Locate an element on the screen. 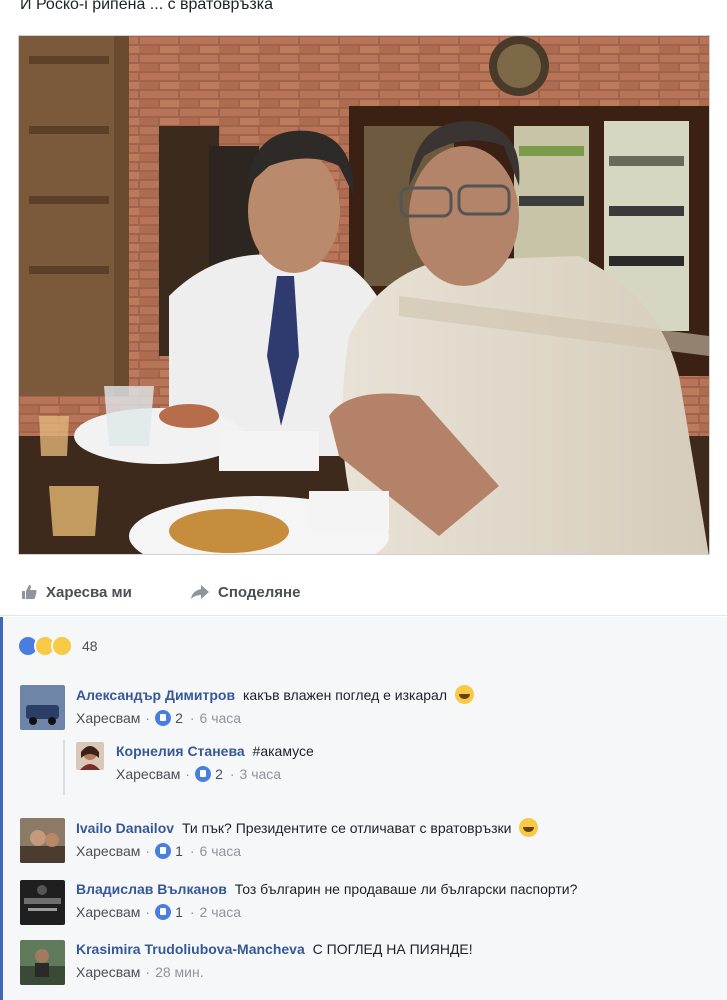 The width and height of the screenshot is (727, 1000). post-actions-bar: Харесва ми Споделяне is located at coordinates (363, 593).